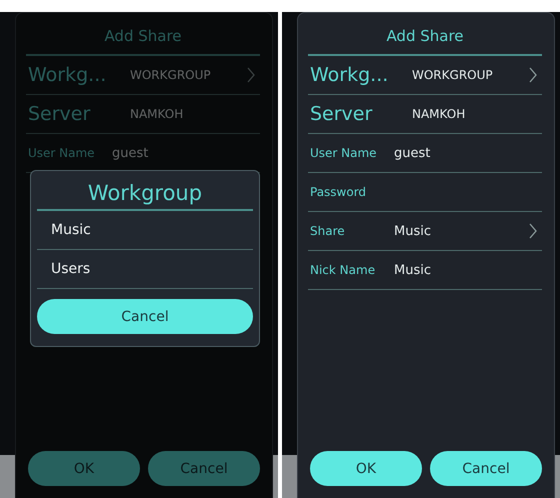 The width and height of the screenshot is (560, 498). I want to click on field-value: WORKGROUP, so click(470, 75).